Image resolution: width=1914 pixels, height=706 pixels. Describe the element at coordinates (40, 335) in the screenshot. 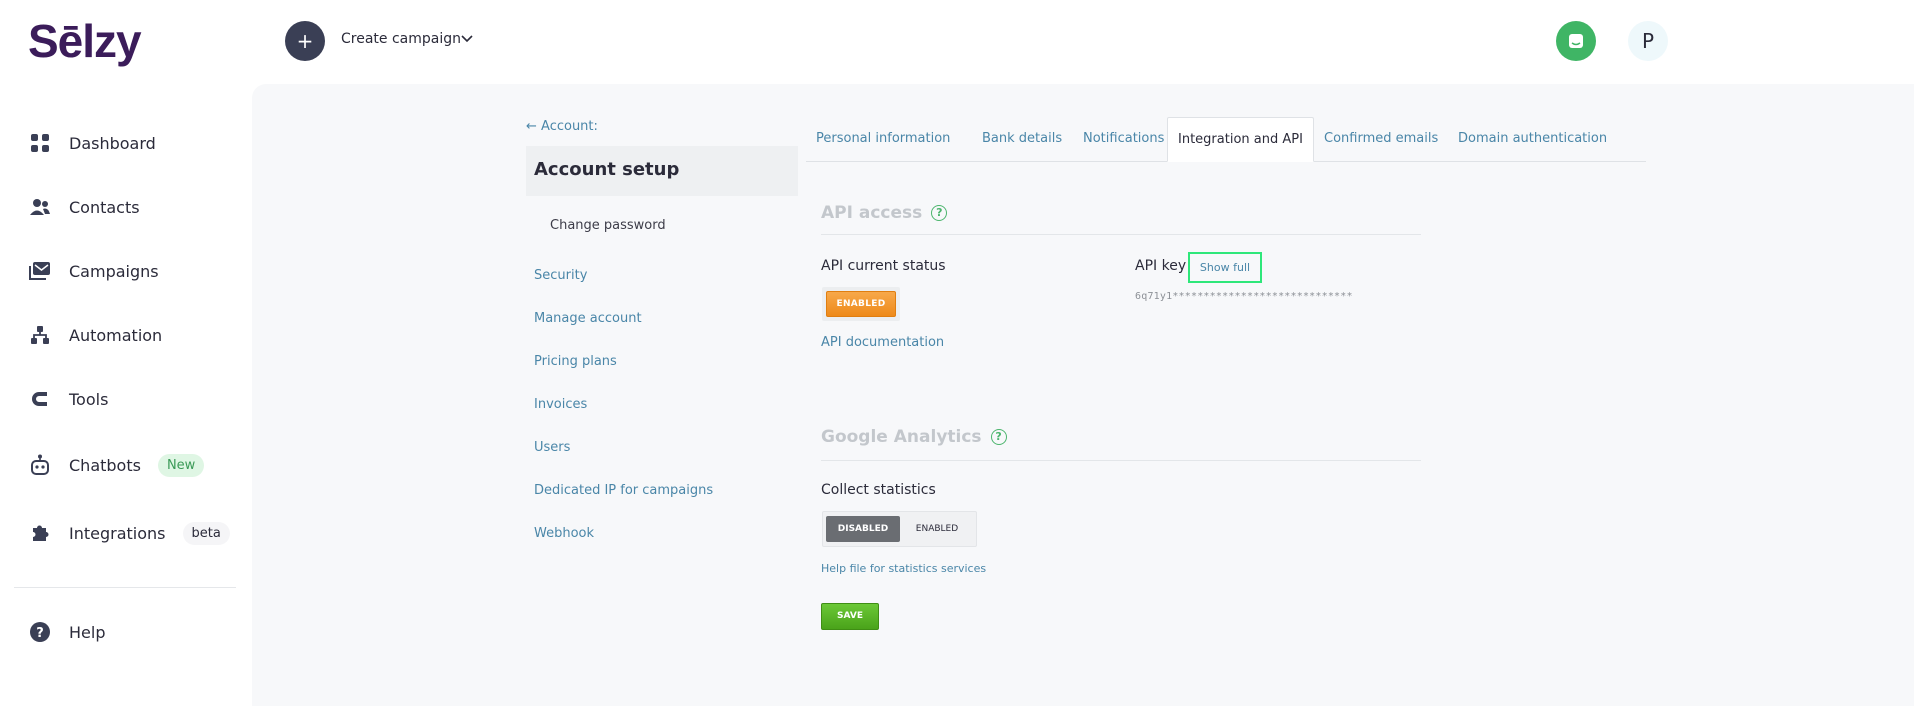

I see `flow-icon` at that location.